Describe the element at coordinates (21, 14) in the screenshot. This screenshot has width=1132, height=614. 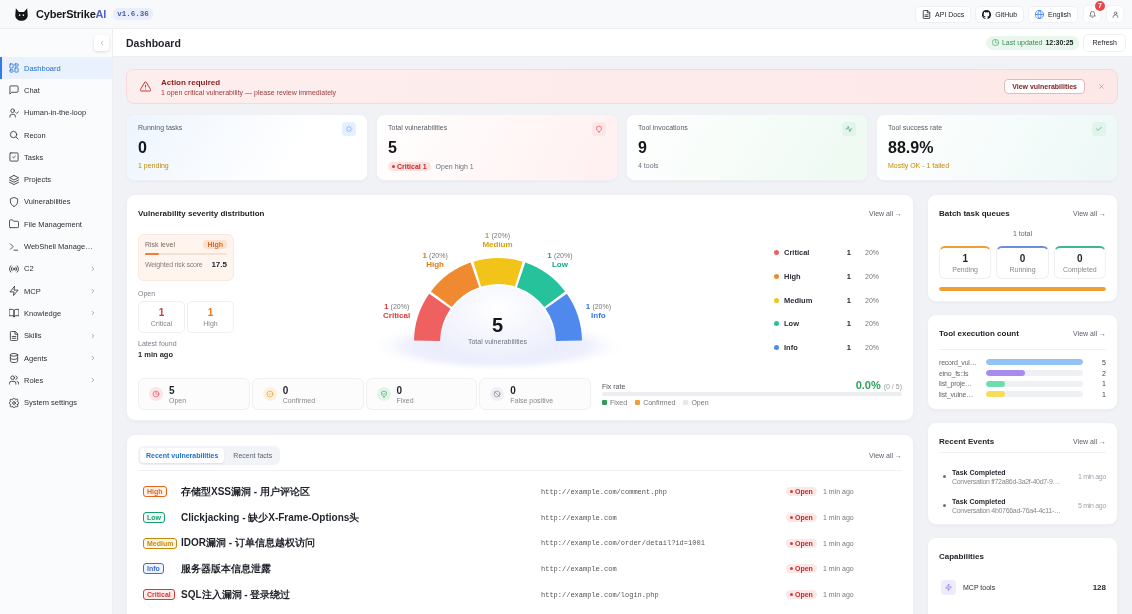
I see `cat-head-logo-icon` at that location.